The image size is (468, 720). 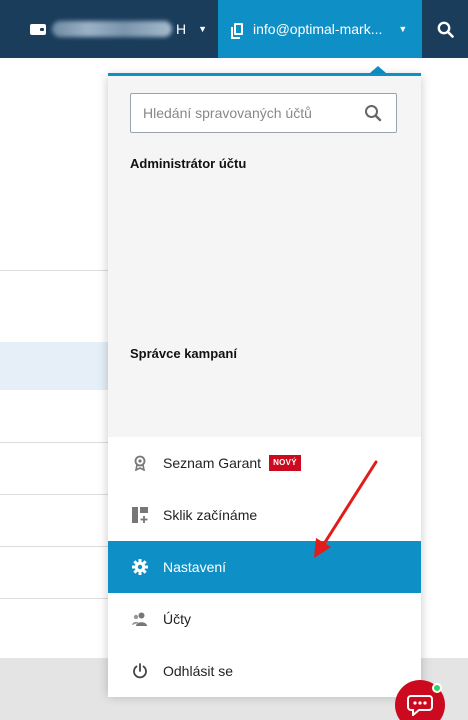 I want to click on user-account-menu-button: info@optimal-mark... ▼, so click(x=320, y=29).